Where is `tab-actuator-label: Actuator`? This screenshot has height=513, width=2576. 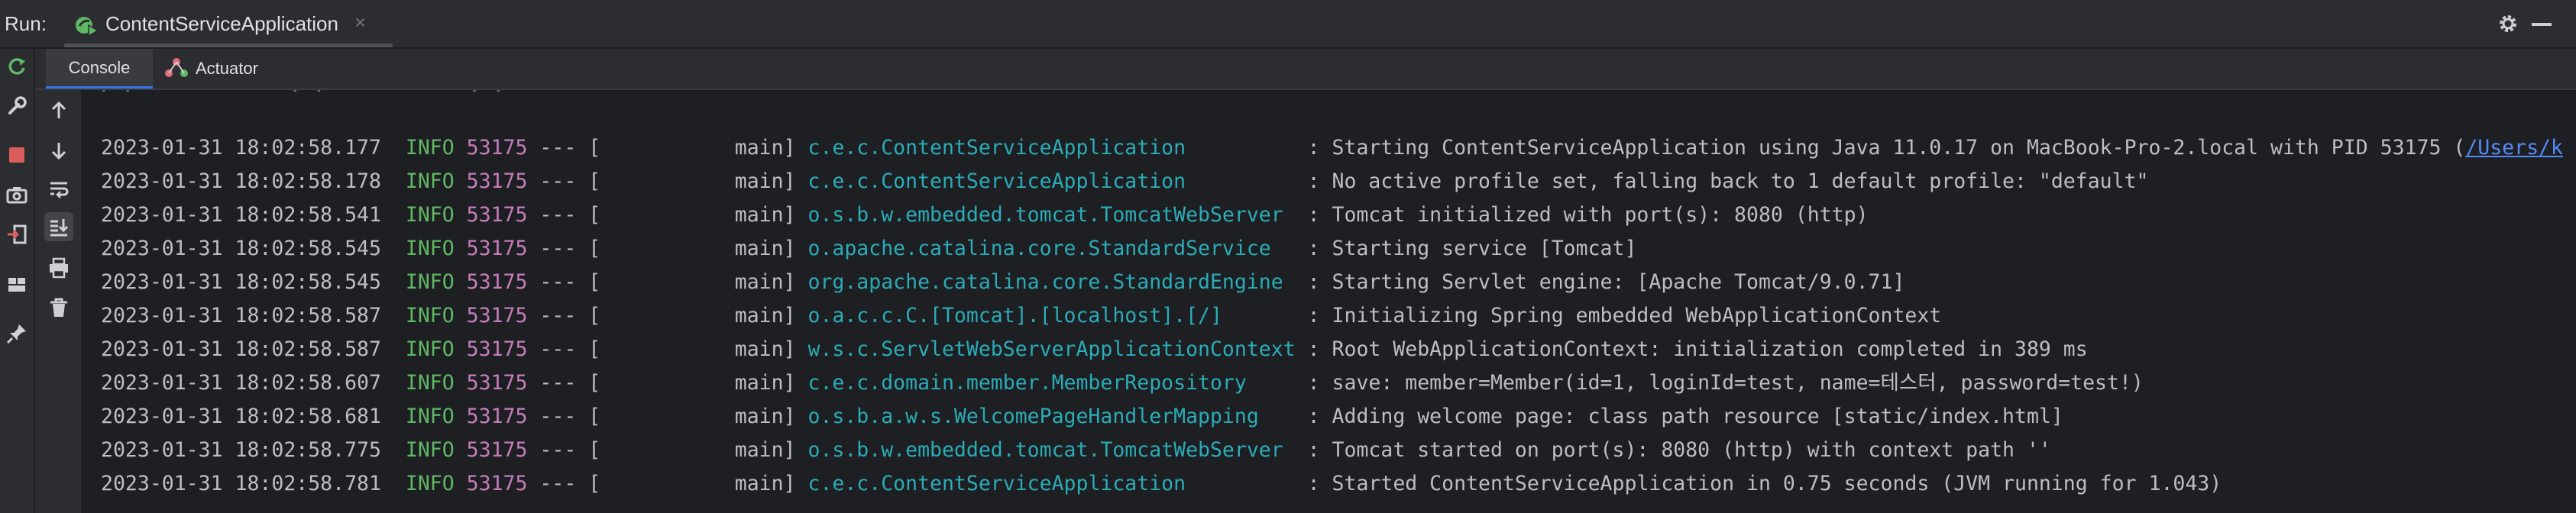
tab-actuator-label: Actuator is located at coordinates (227, 68).